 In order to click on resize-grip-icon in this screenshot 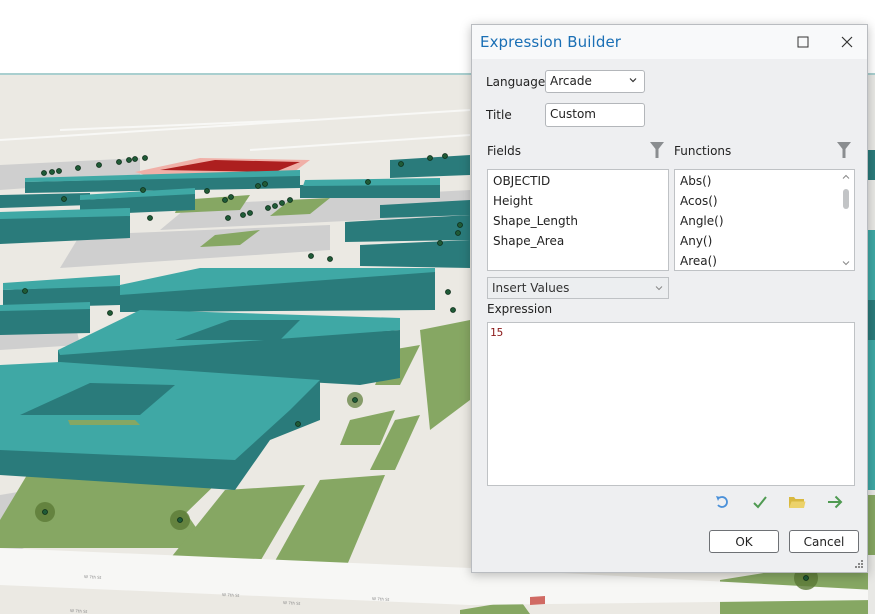, I will do `click(859, 564)`.